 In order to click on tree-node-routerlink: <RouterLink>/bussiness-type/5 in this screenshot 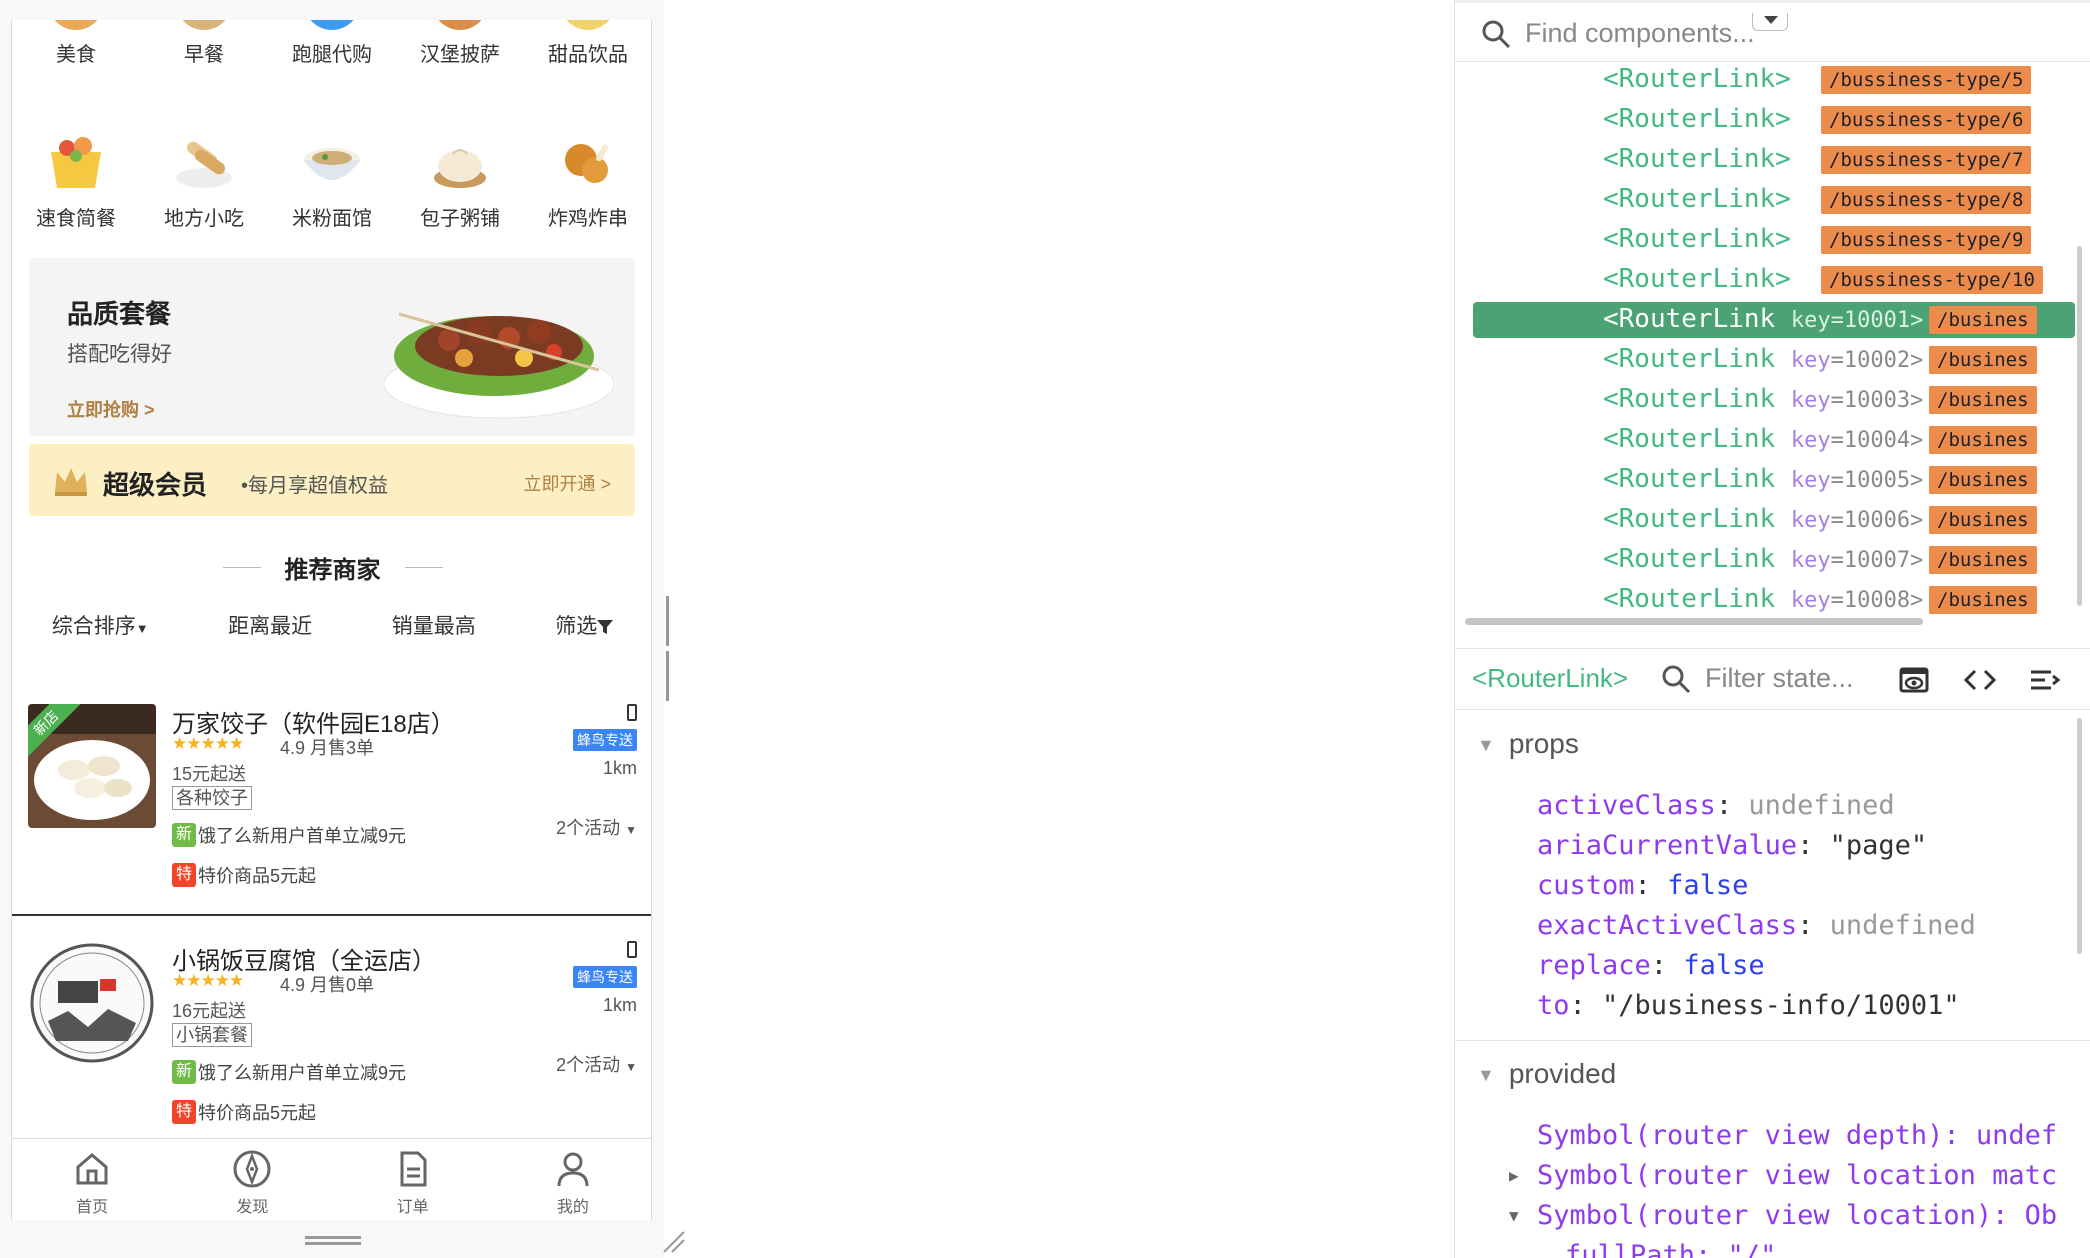, I will do `click(1765, 80)`.